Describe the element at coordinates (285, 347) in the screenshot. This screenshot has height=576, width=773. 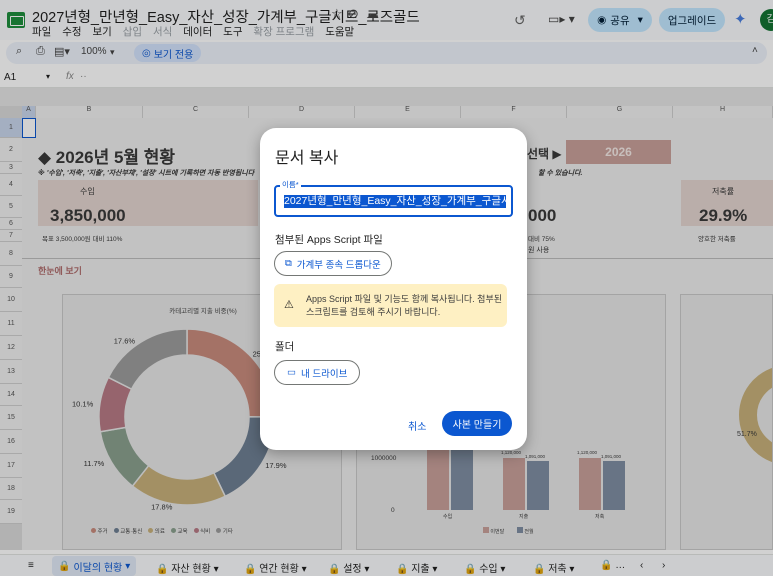
I see `folder-label: 폴더` at that location.